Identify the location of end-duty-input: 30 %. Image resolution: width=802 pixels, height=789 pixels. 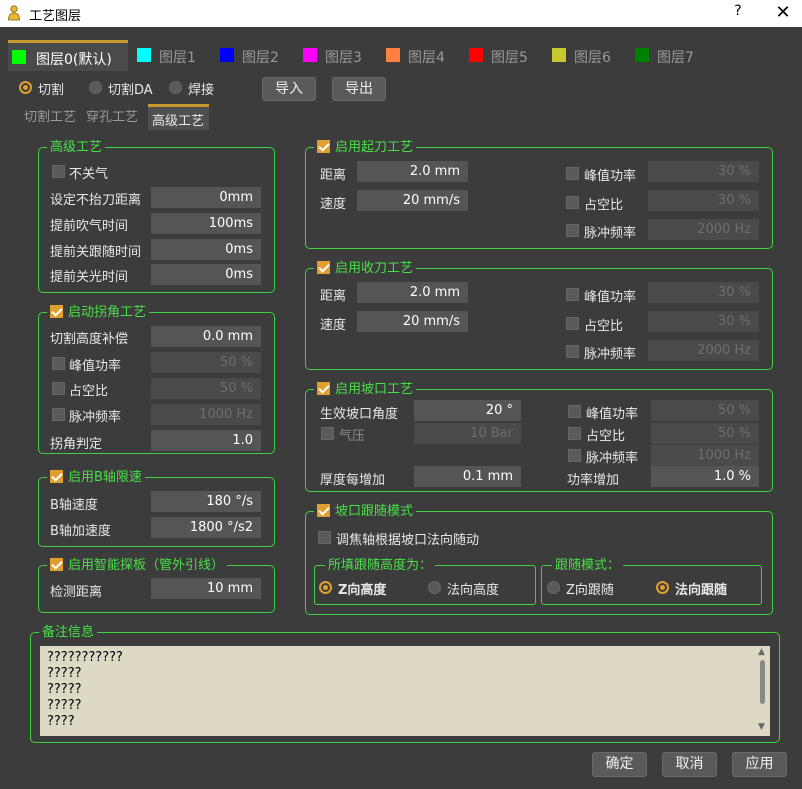
(703, 321).